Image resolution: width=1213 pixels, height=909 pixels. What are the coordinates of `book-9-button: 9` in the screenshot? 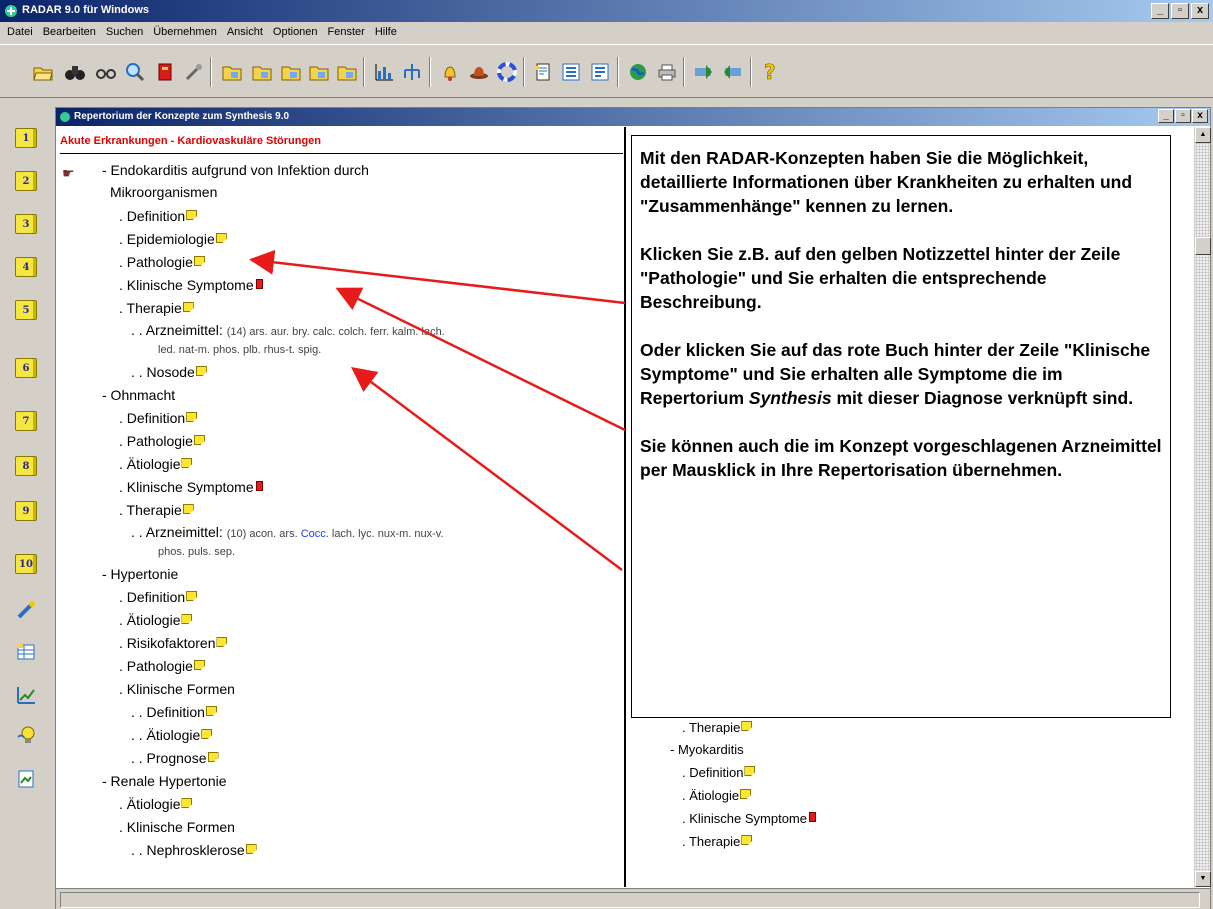 It's located at (26, 511).